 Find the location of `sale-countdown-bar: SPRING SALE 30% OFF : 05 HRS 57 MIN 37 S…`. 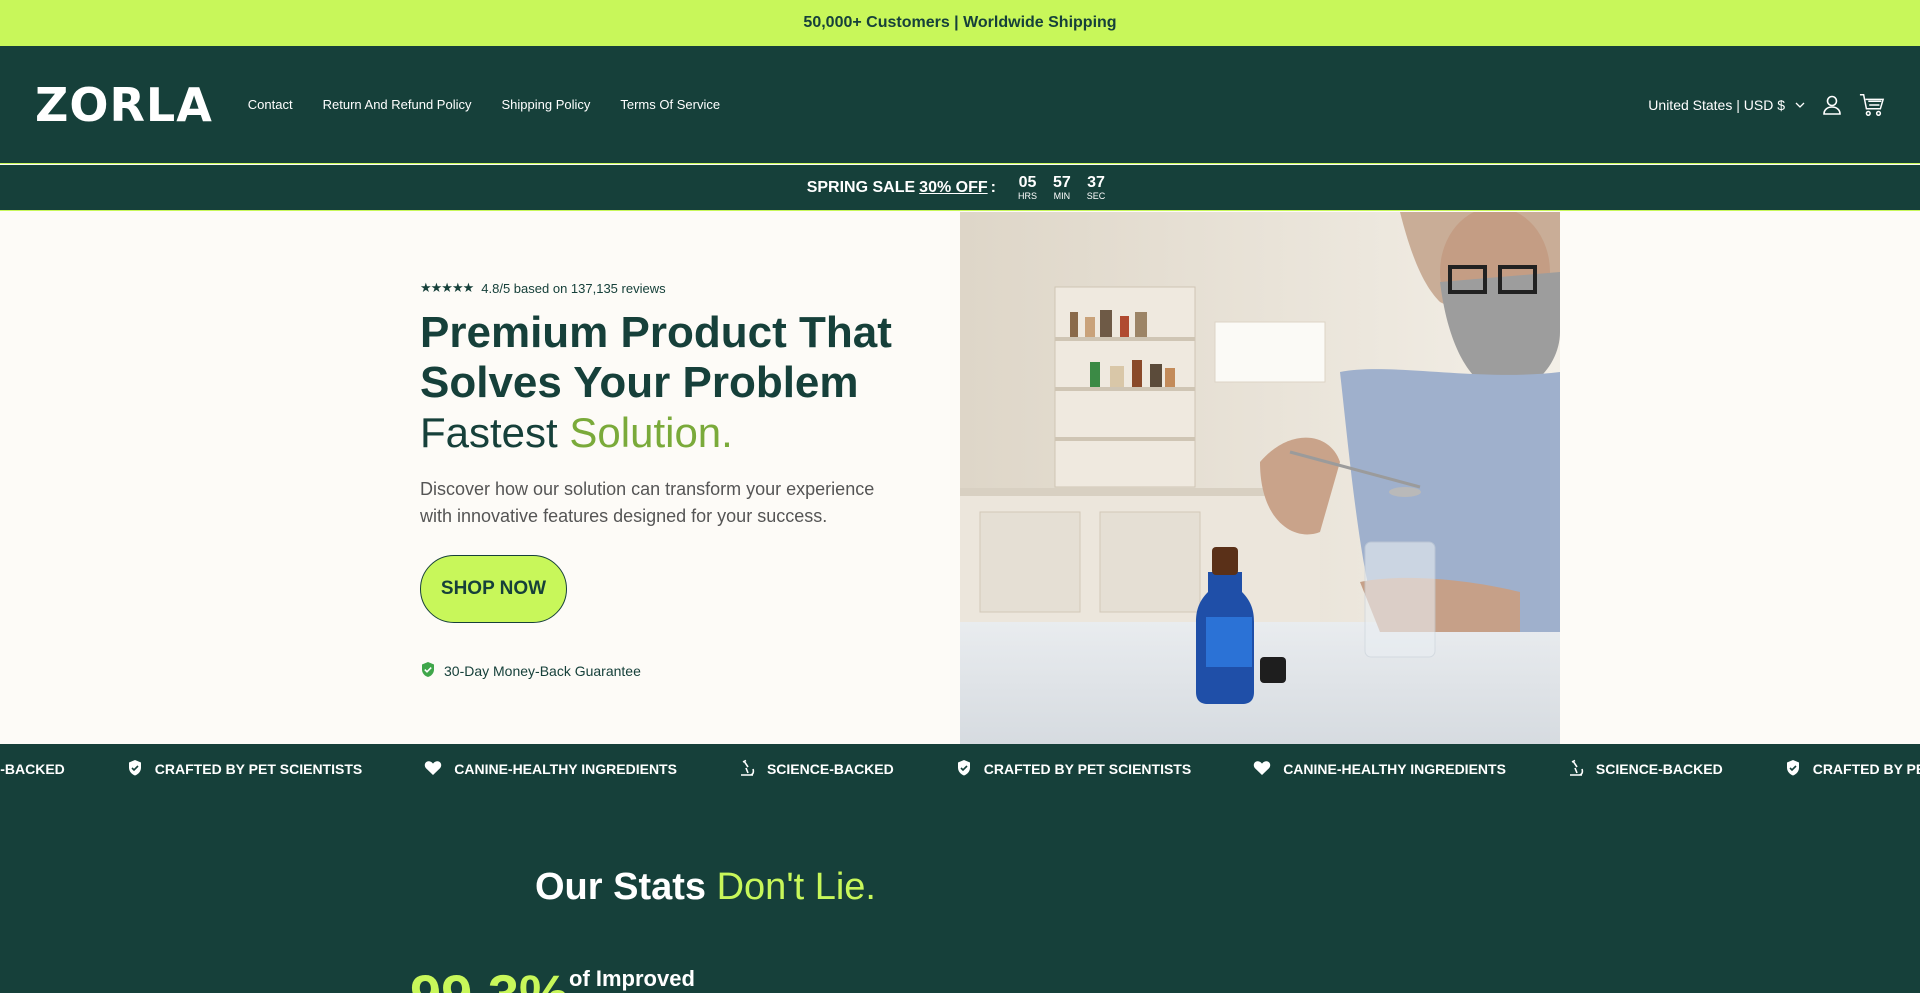

sale-countdown-bar: SPRING SALE 30% OFF : 05 HRS 57 MIN 37 S… is located at coordinates (960, 188).